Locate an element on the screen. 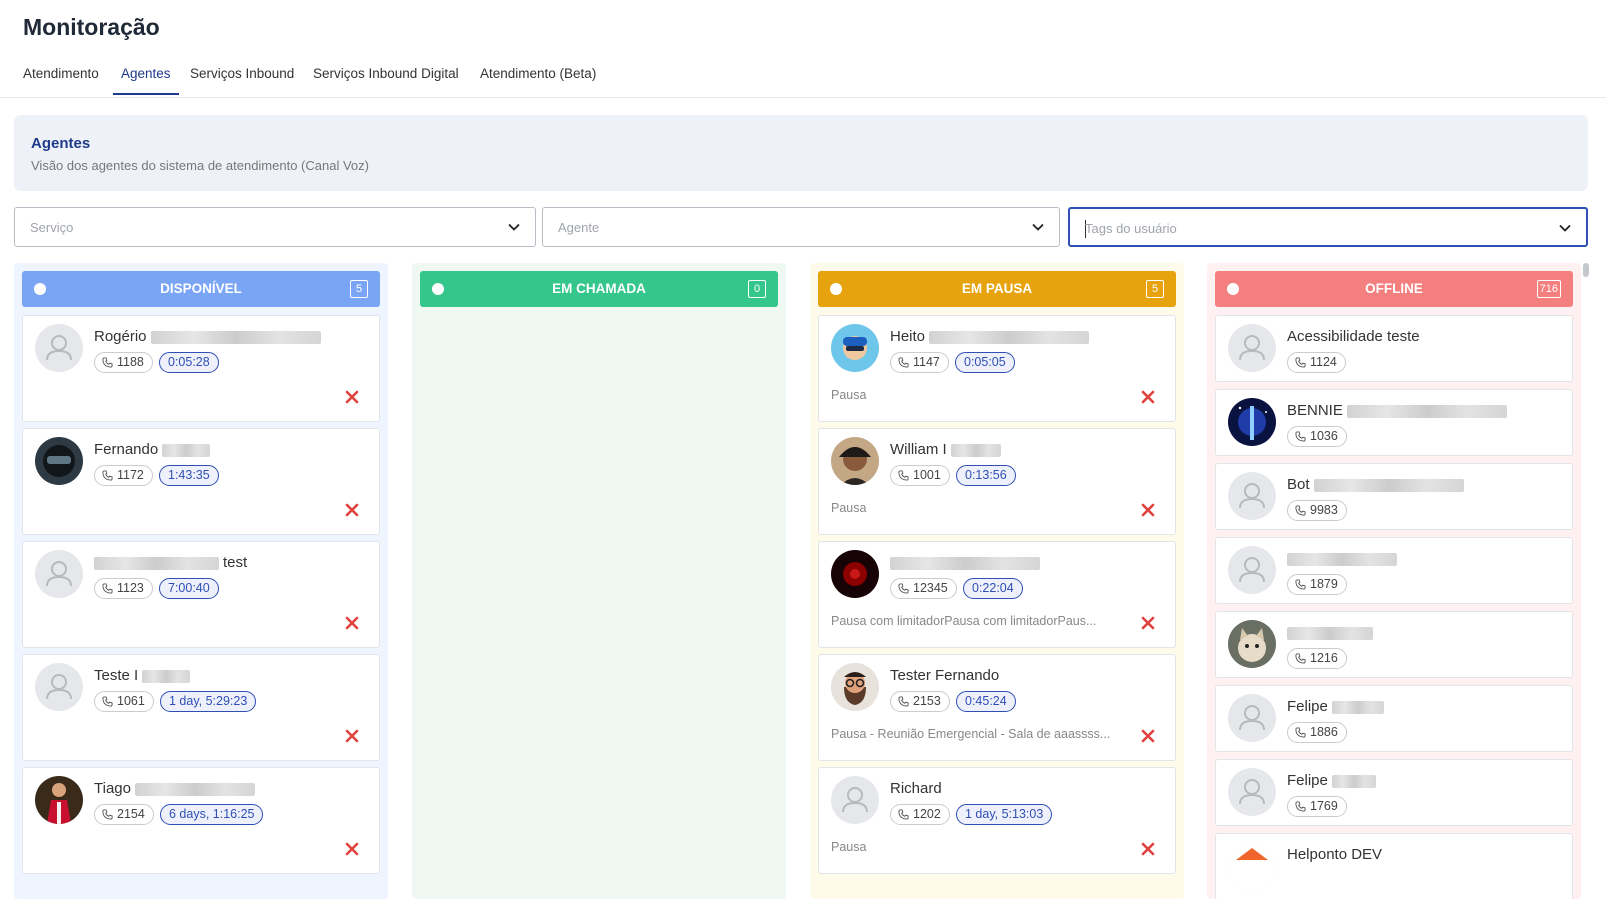 The width and height of the screenshot is (1606, 899). agent-card: Tiago 2154 6 days, 1:16:25 is located at coordinates (201, 820).